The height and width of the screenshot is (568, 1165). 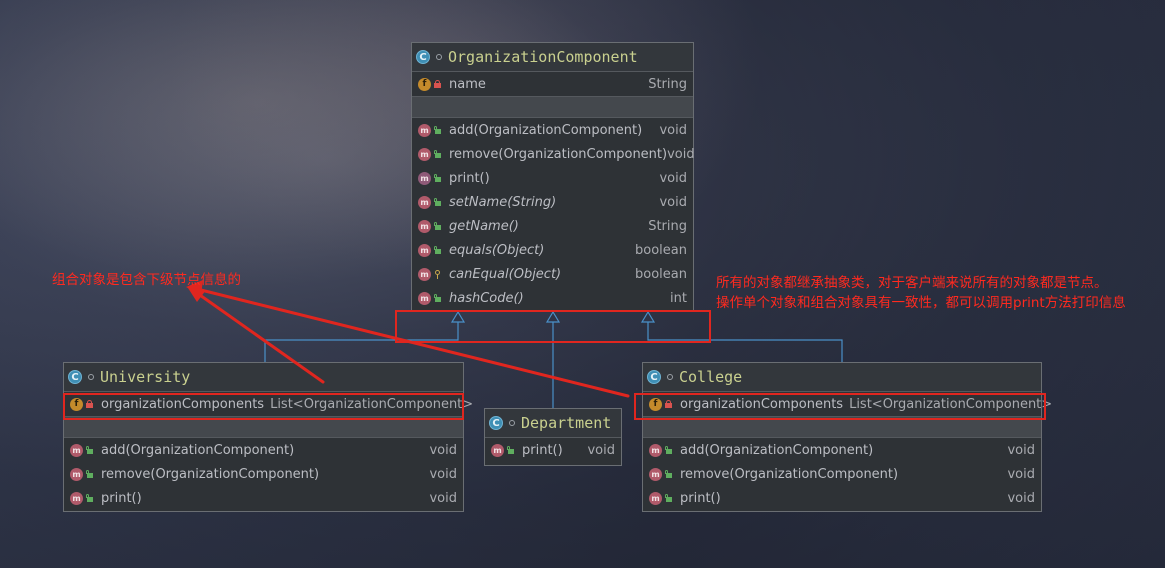 What do you see at coordinates (912, 283) in the screenshot?
I see `annotation-right-note-line1: 所有的对象都继承抽象类，对于客户端来说所有的对象都是节点。` at bounding box center [912, 283].